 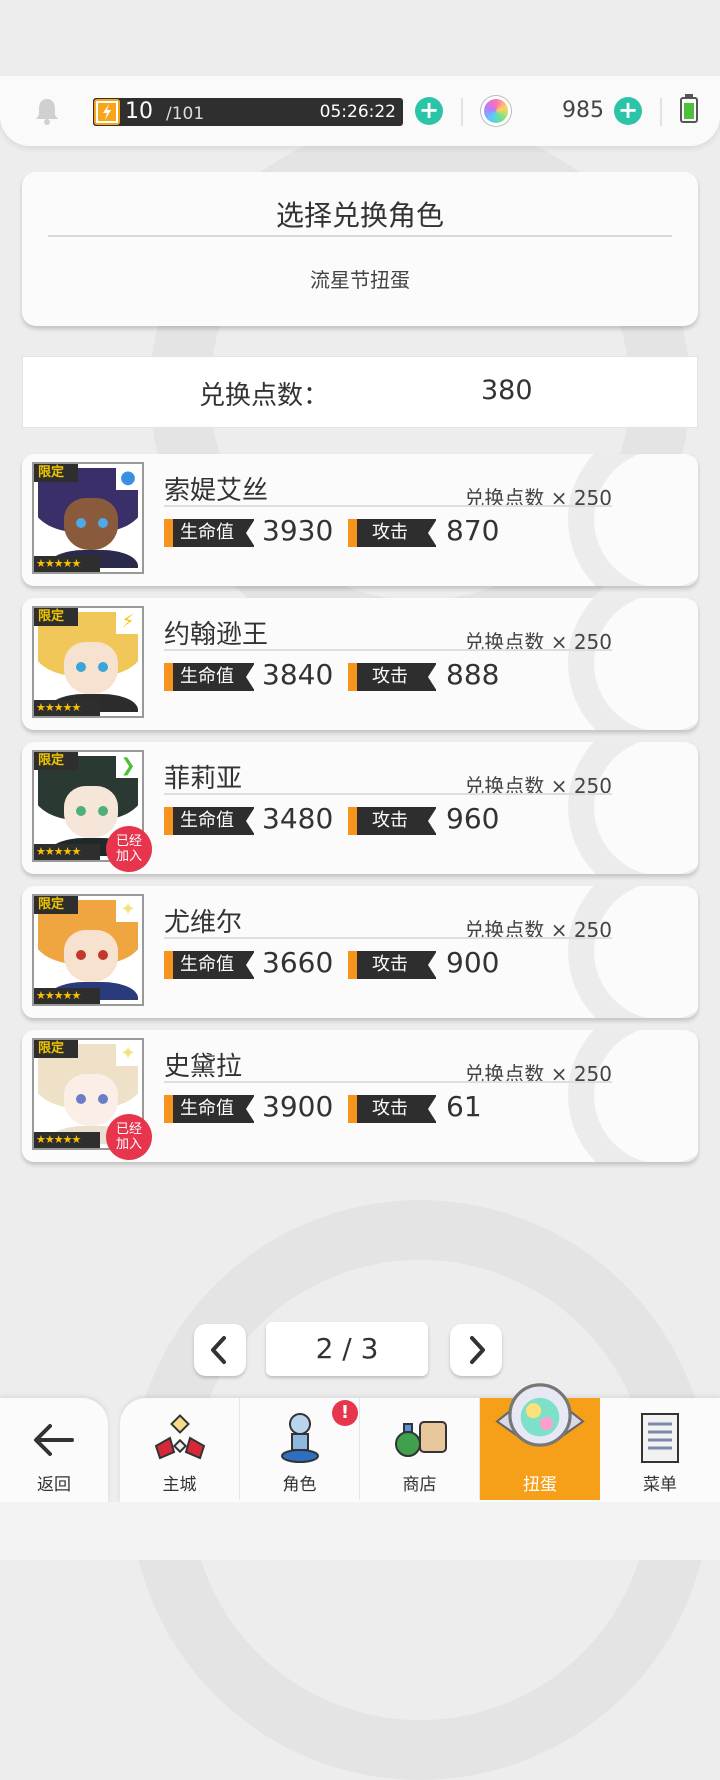 I want to click on next-page-button, so click(x=476, y=1350).